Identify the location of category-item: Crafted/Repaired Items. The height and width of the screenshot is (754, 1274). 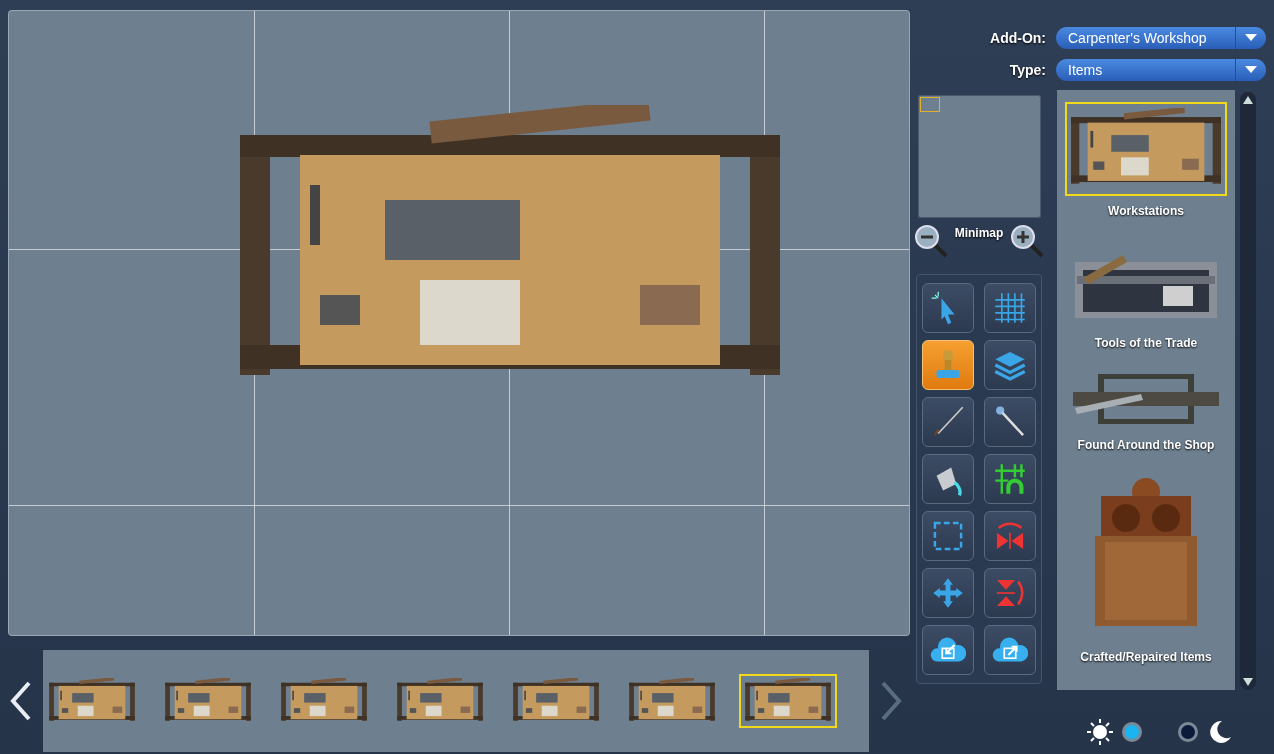
(1146, 567).